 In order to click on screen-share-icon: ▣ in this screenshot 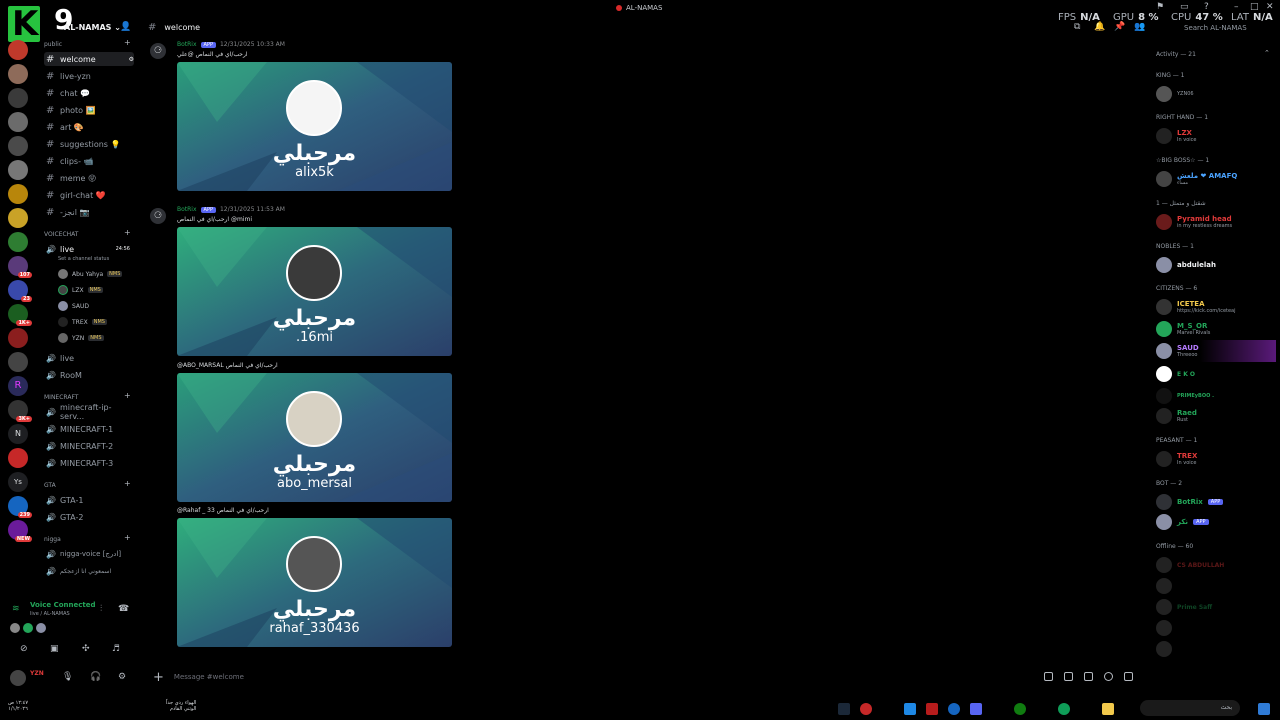, I will do `click(54, 649)`.